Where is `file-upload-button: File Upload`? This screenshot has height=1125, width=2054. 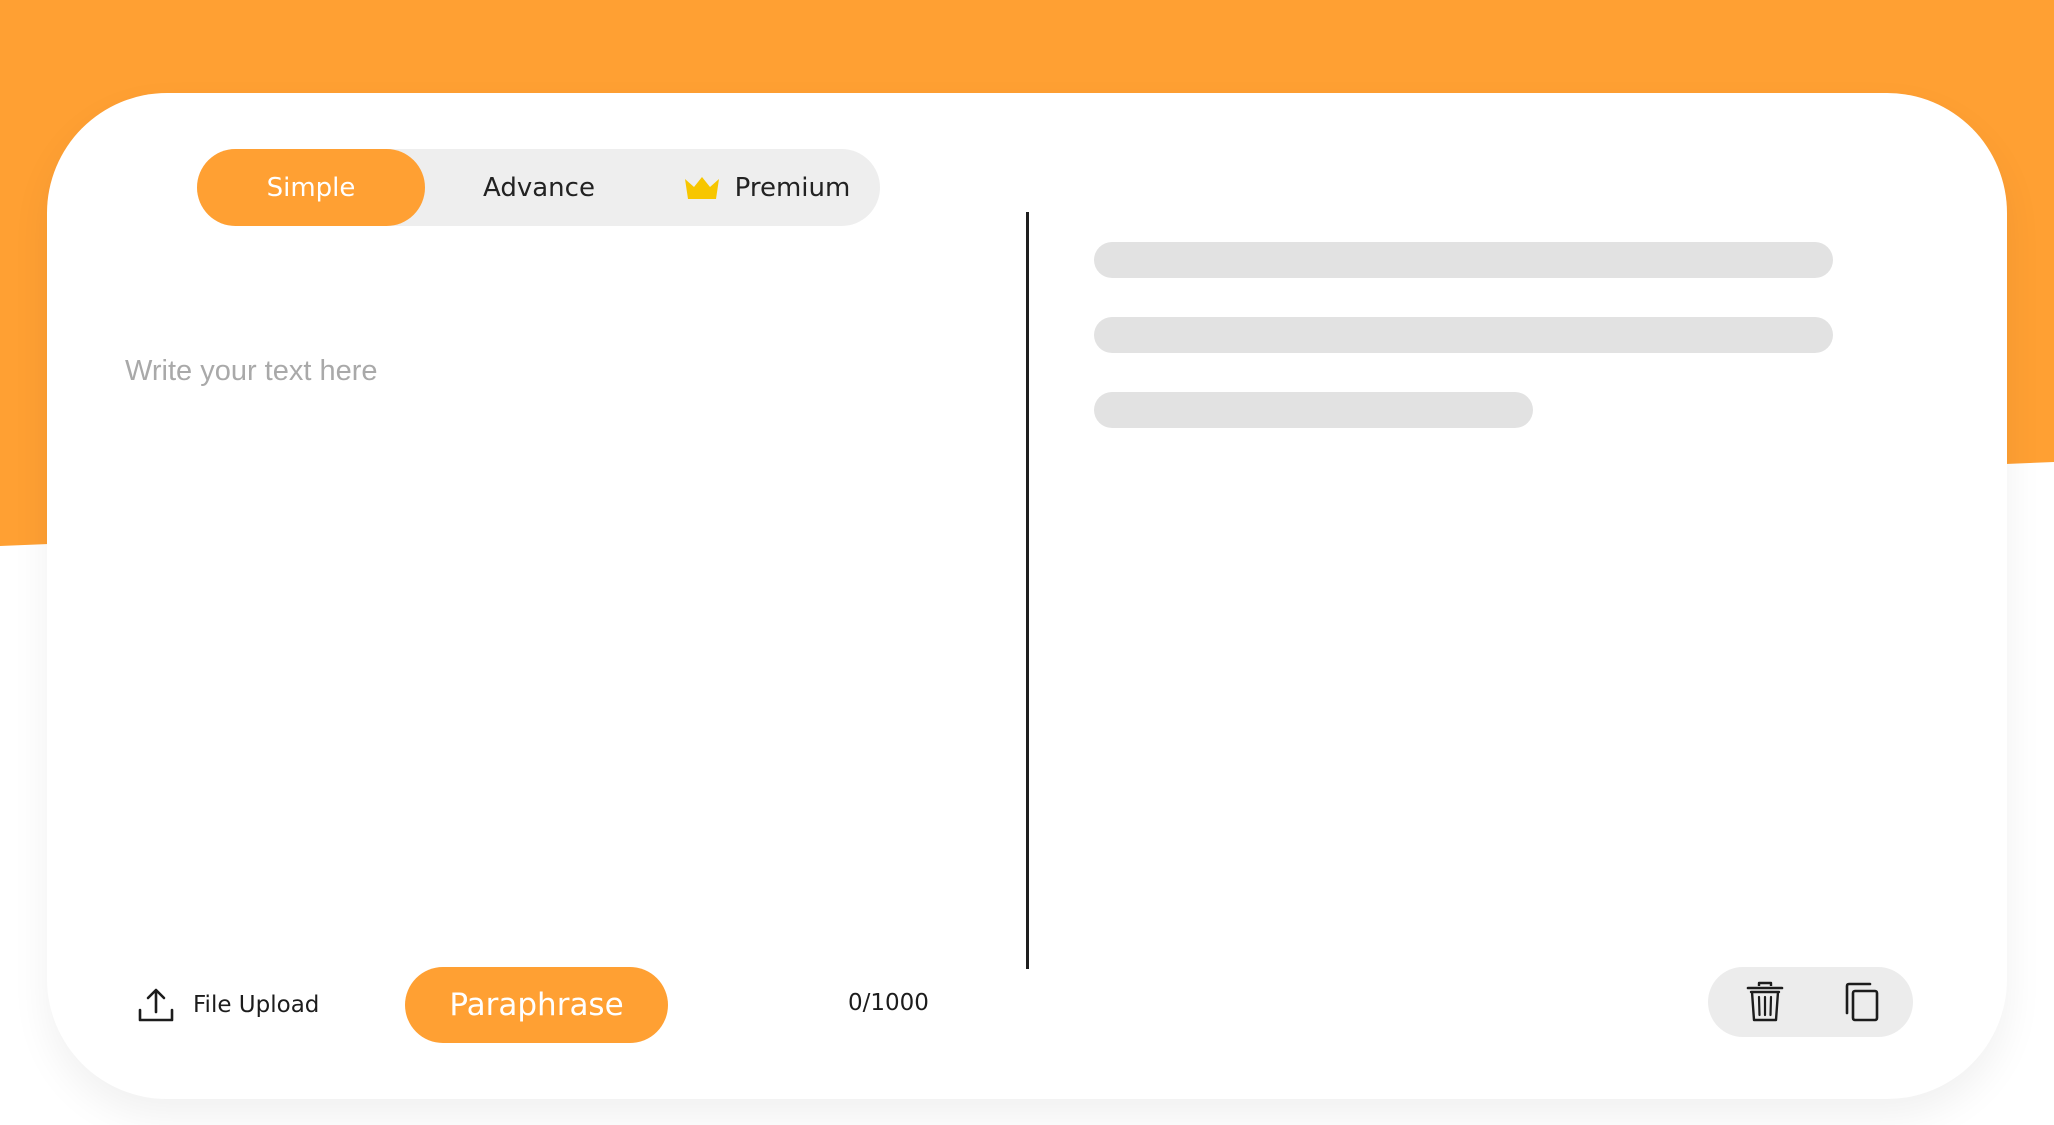
file-upload-button: File Upload is located at coordinates (228, 1005).